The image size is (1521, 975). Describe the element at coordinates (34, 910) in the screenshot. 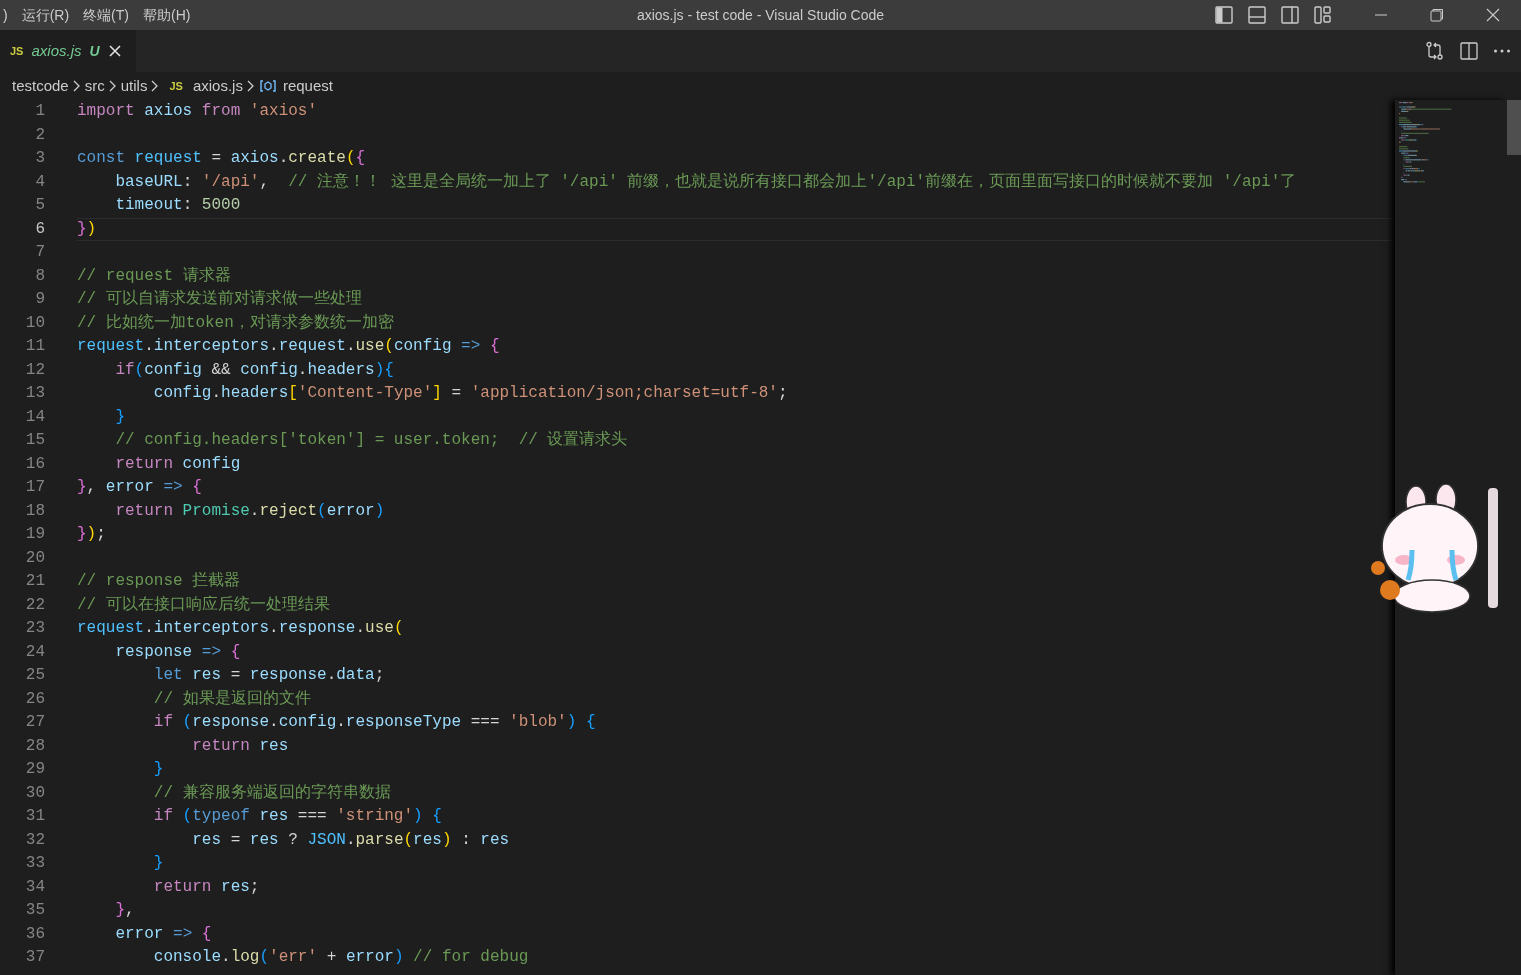

I see `line-number: 35` at that location.